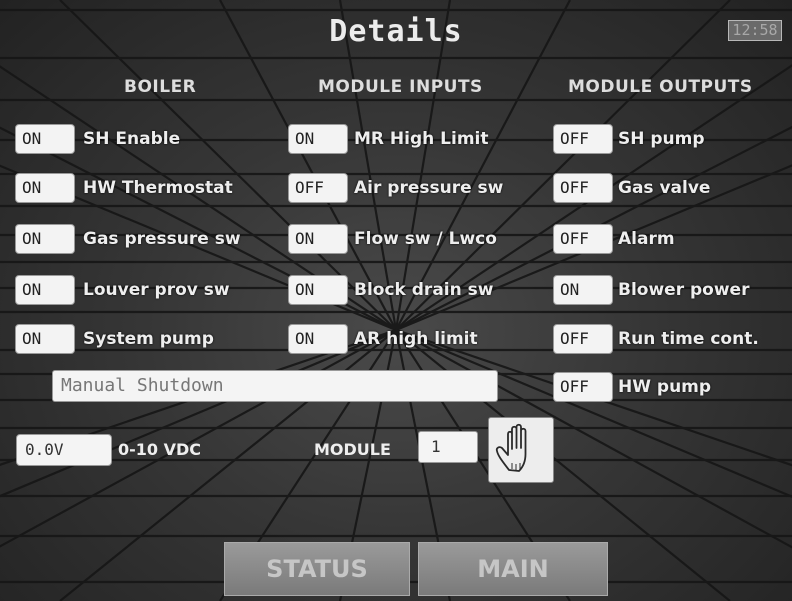  I want to click on main-button: MAIN, so click(513, 569).